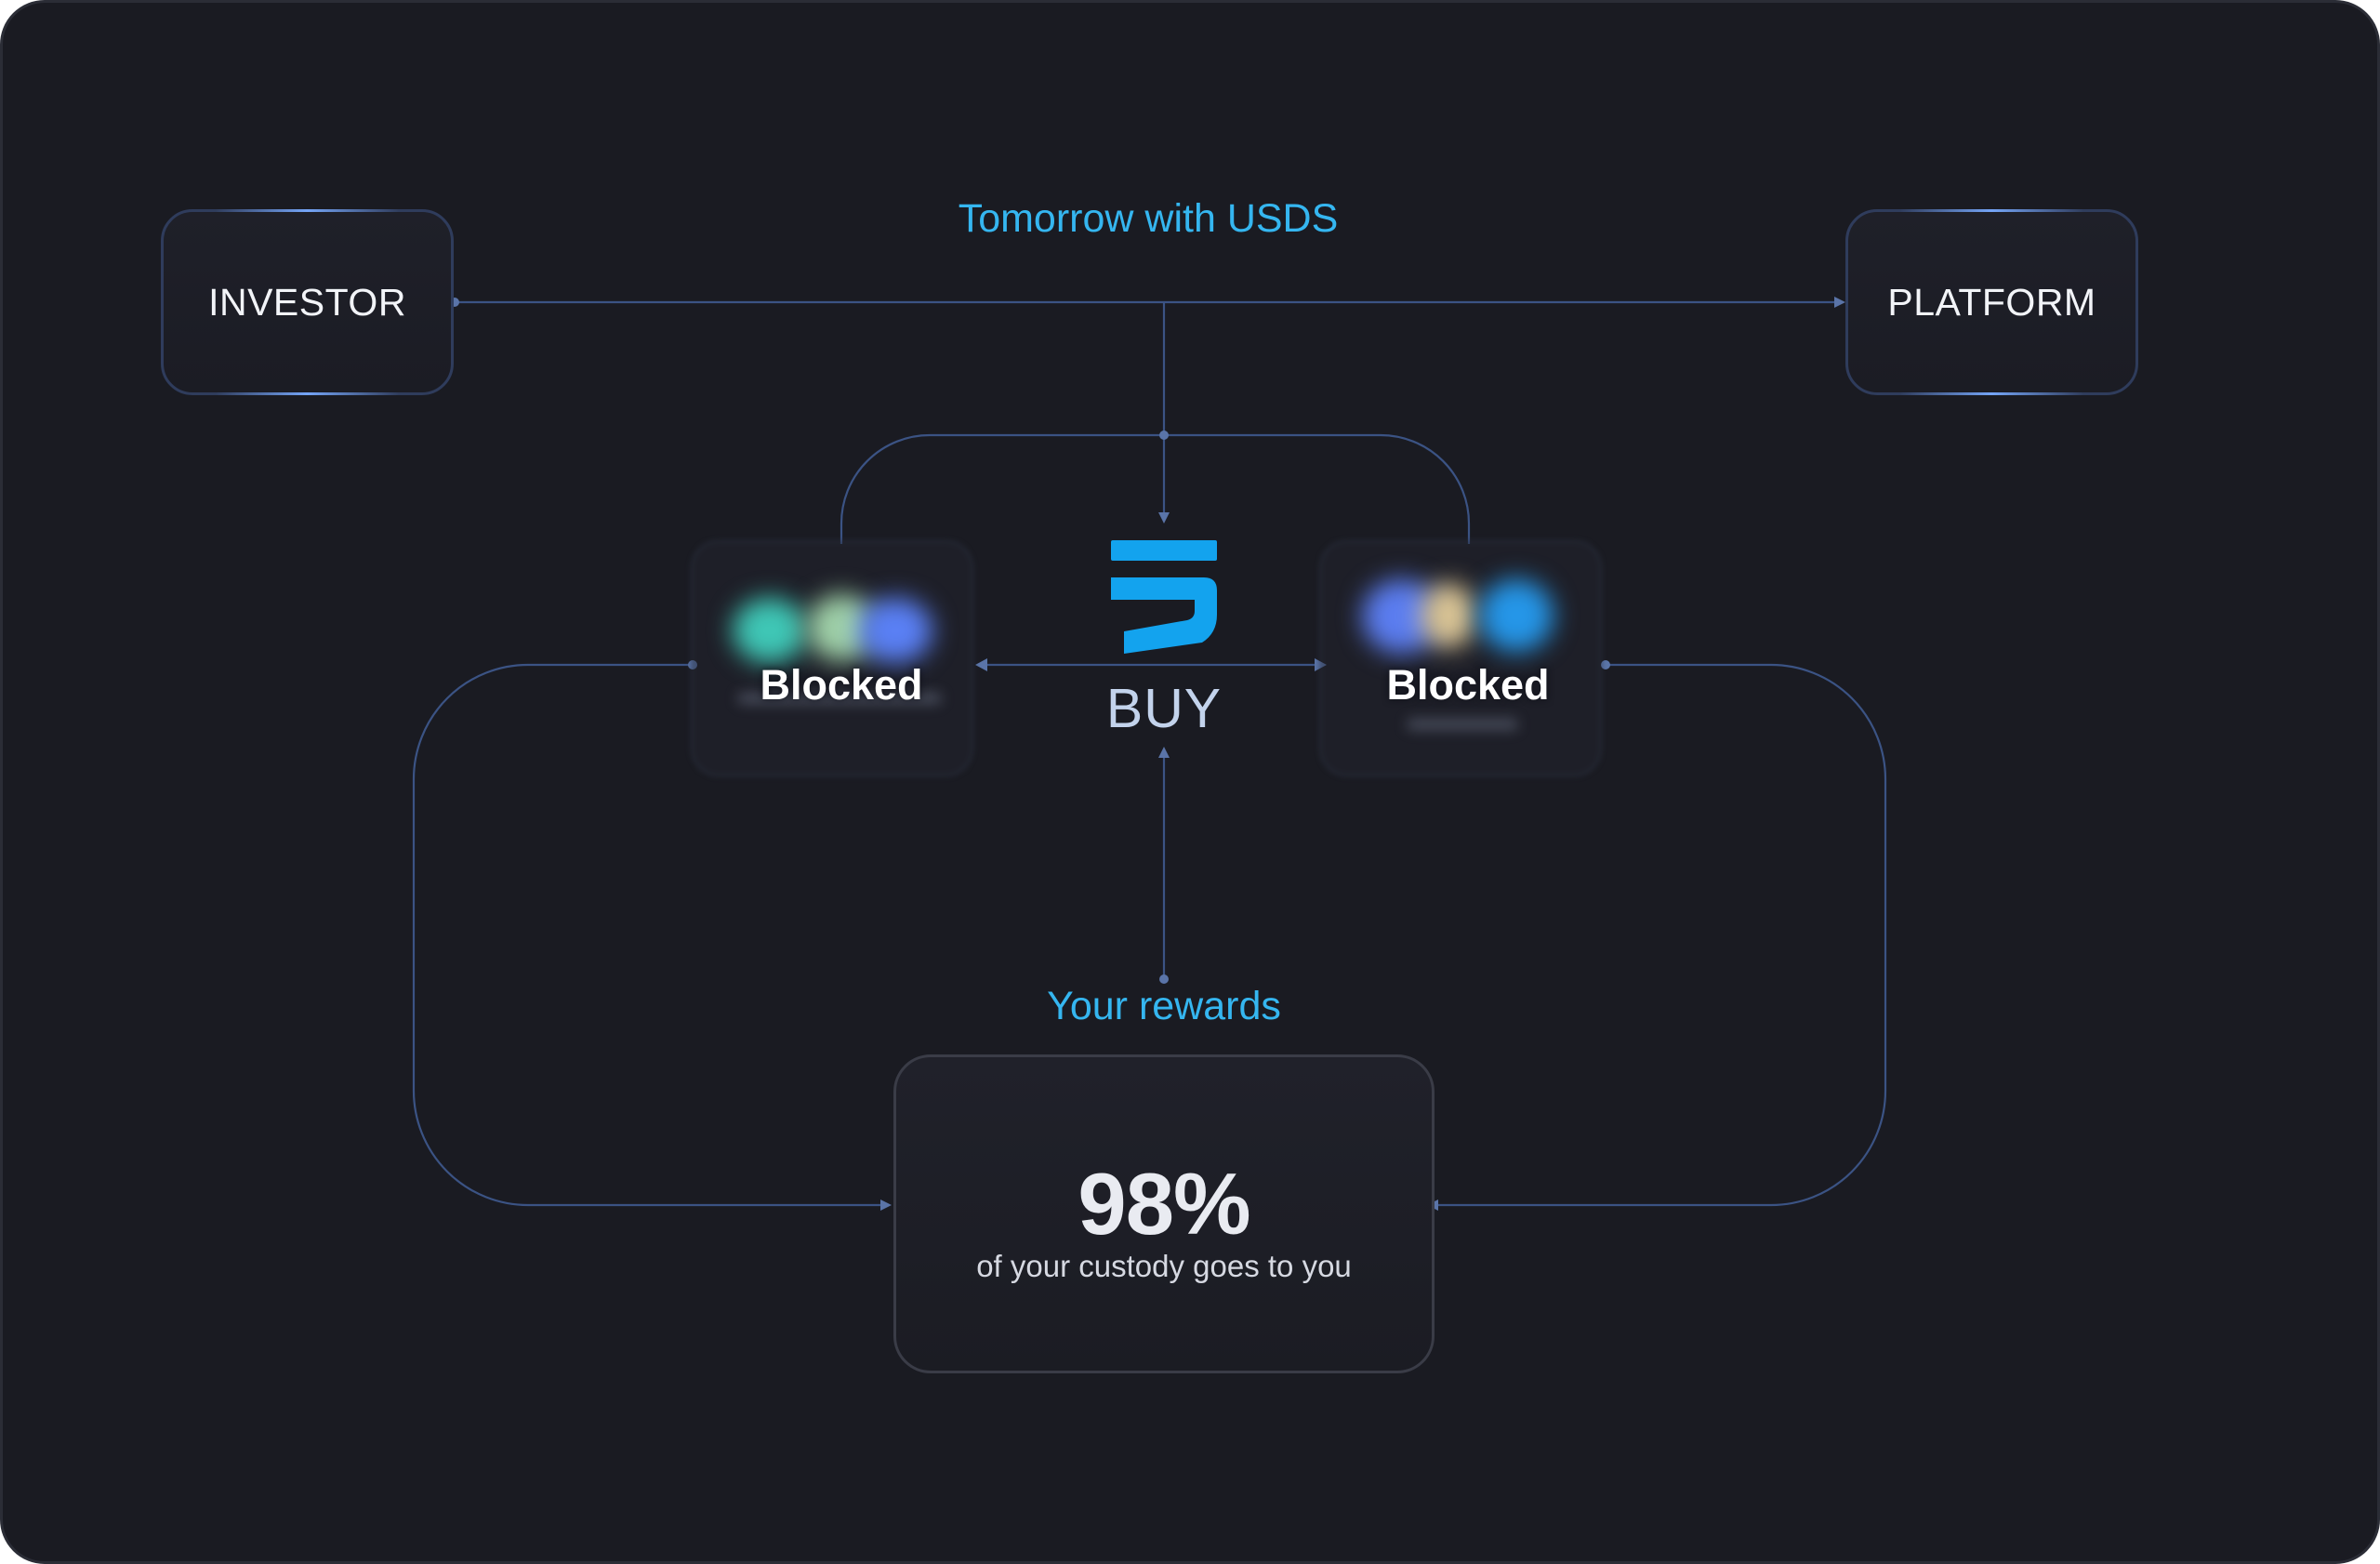 This screenshot has width=2380, height=1564. Describe the element at coordinates (1839, 303) in the screenshot. I see `arrow-platform` at that location.